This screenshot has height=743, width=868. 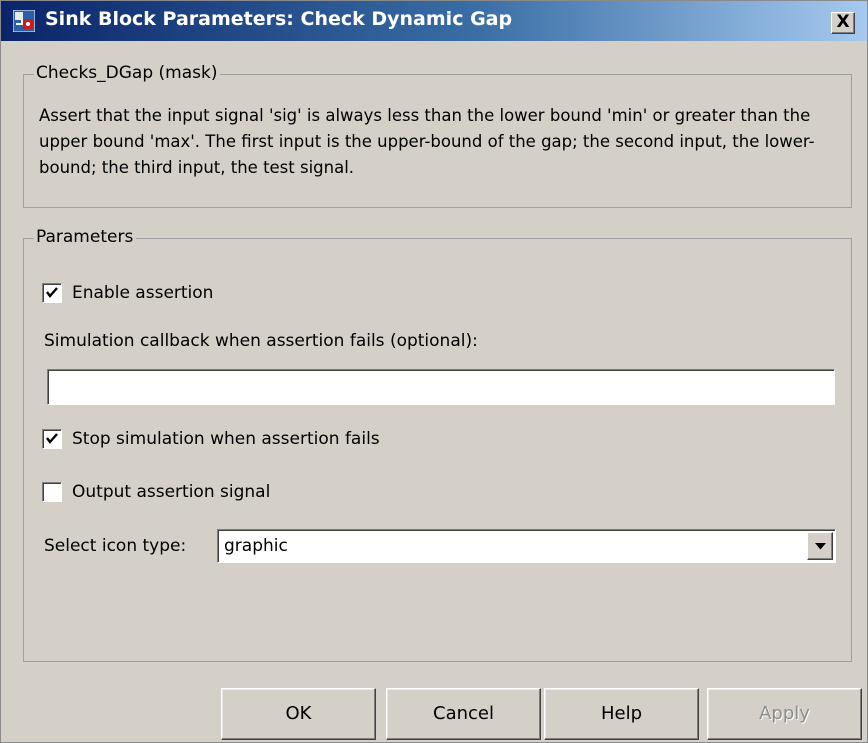 I want to click on stop-simulation-checkbox, so click(x=52, y=439).